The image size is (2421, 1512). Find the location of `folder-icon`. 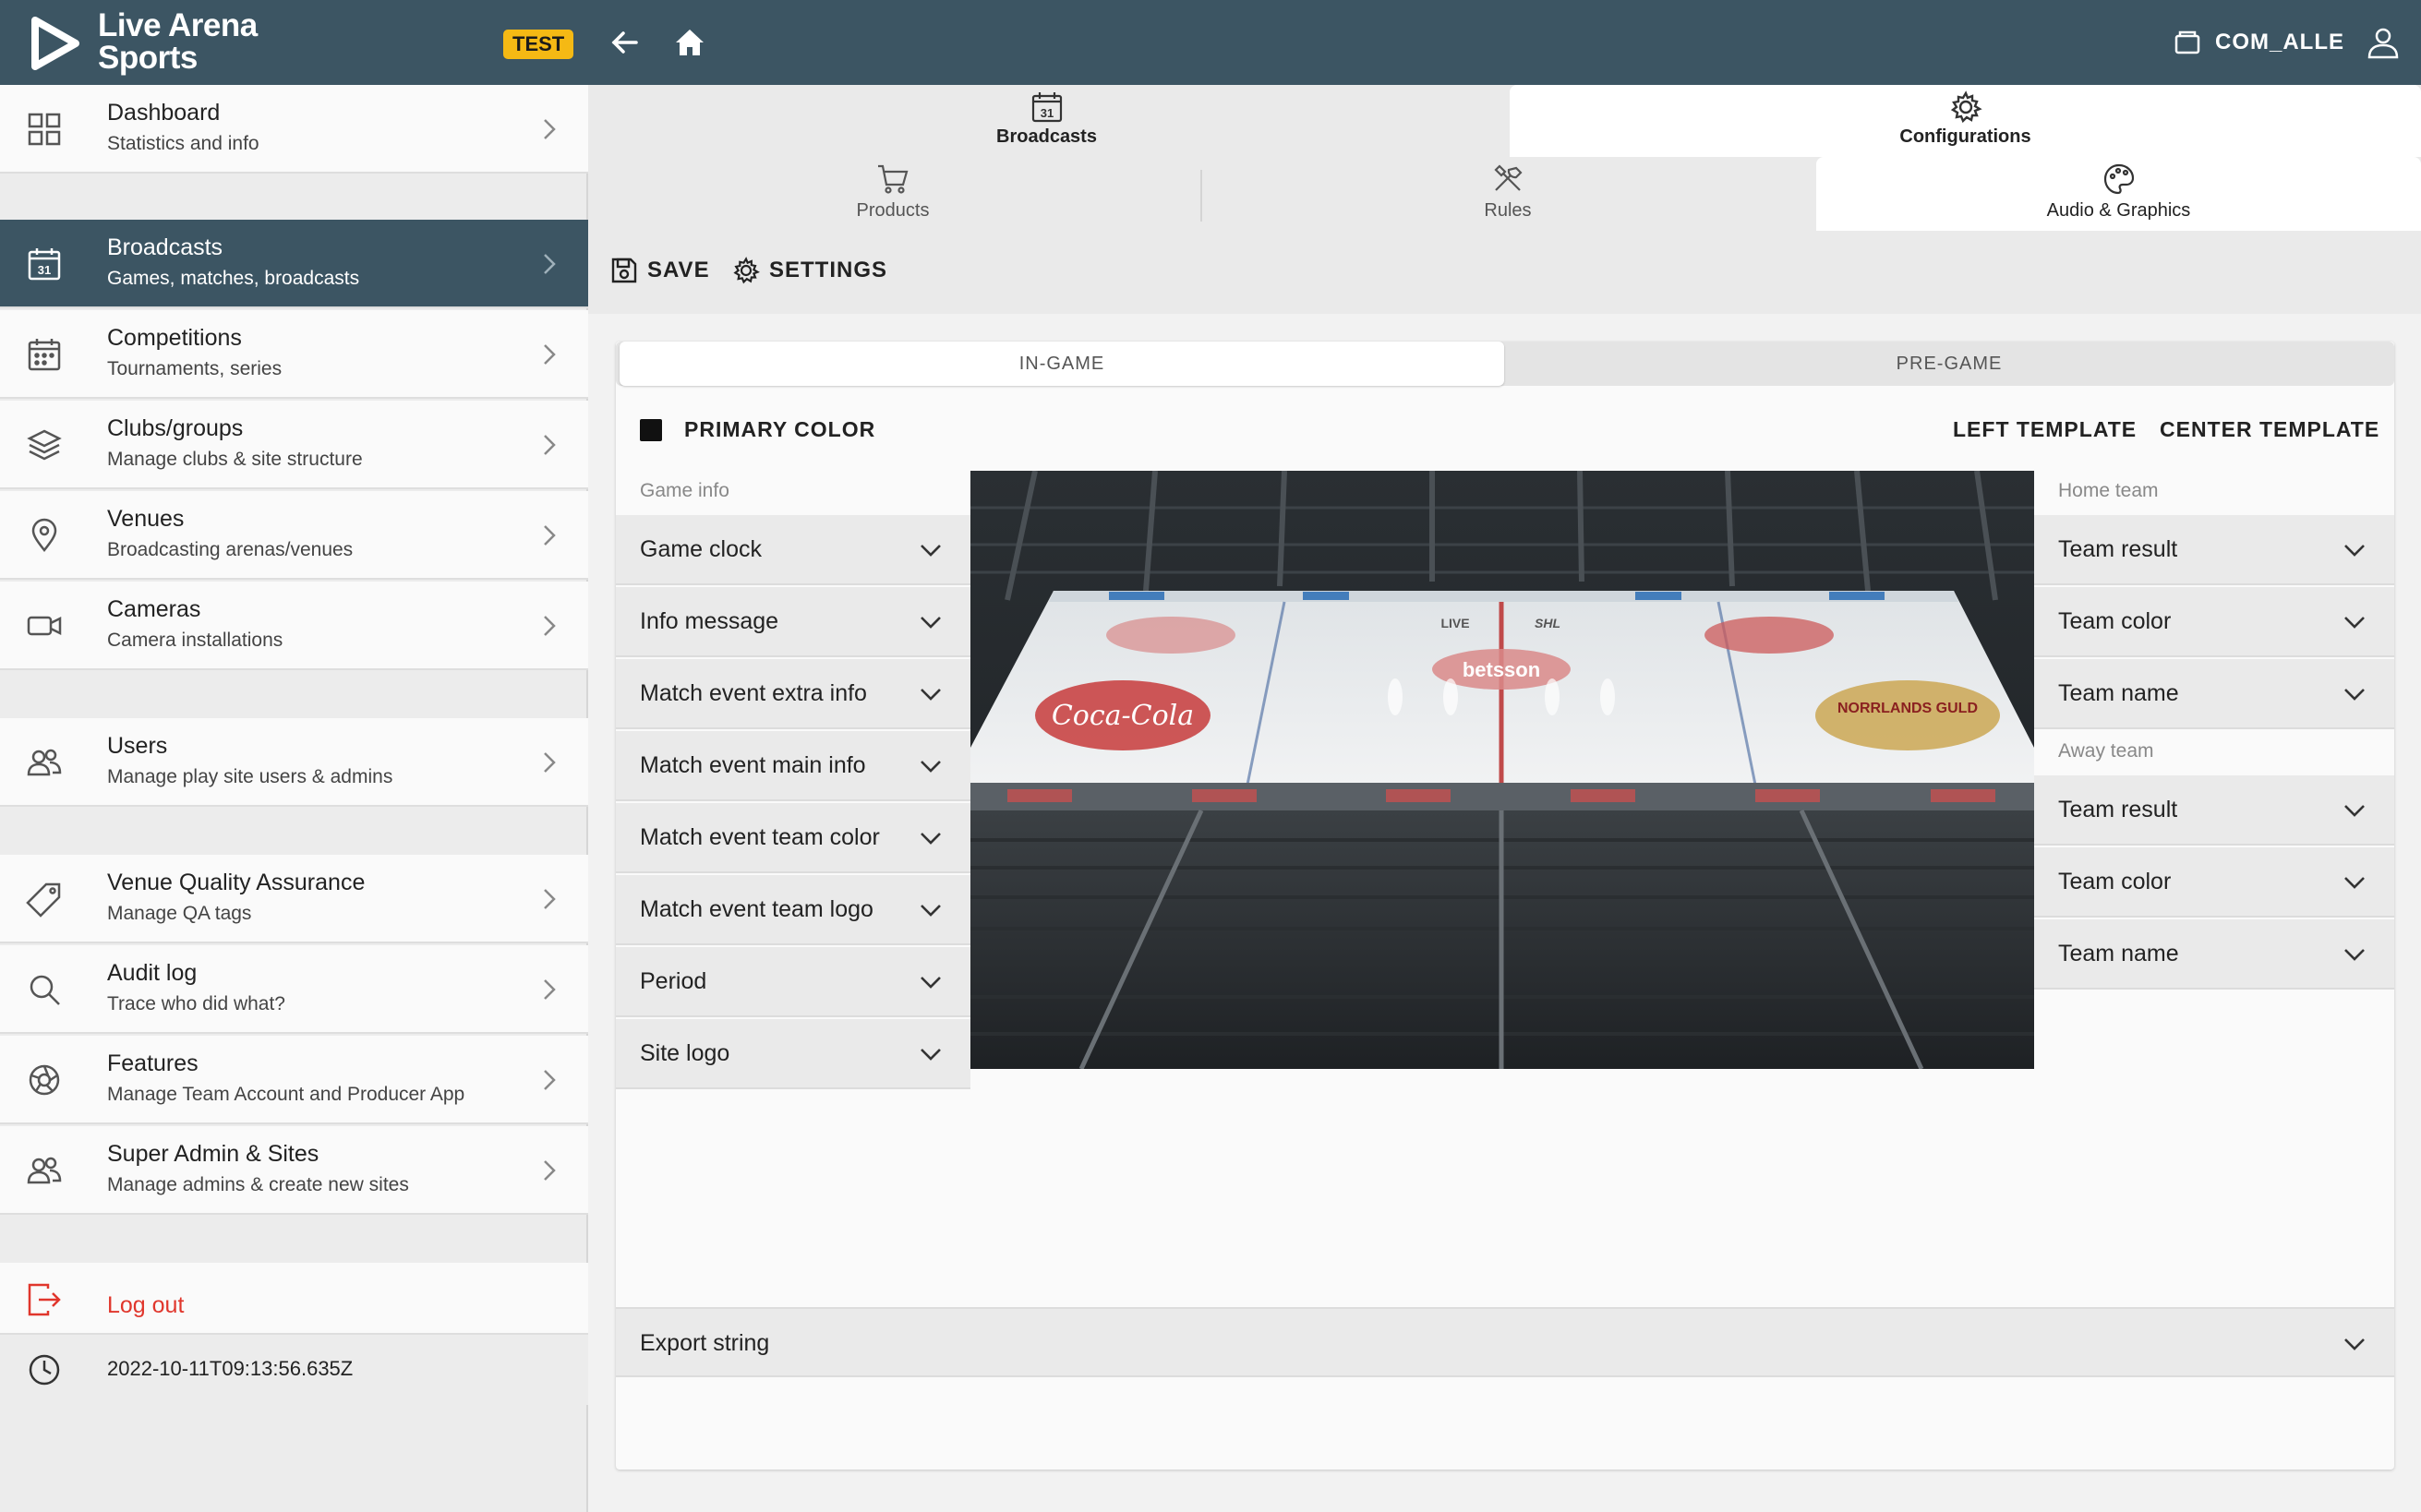

folder-icon is located at coordinates (2187, 42).